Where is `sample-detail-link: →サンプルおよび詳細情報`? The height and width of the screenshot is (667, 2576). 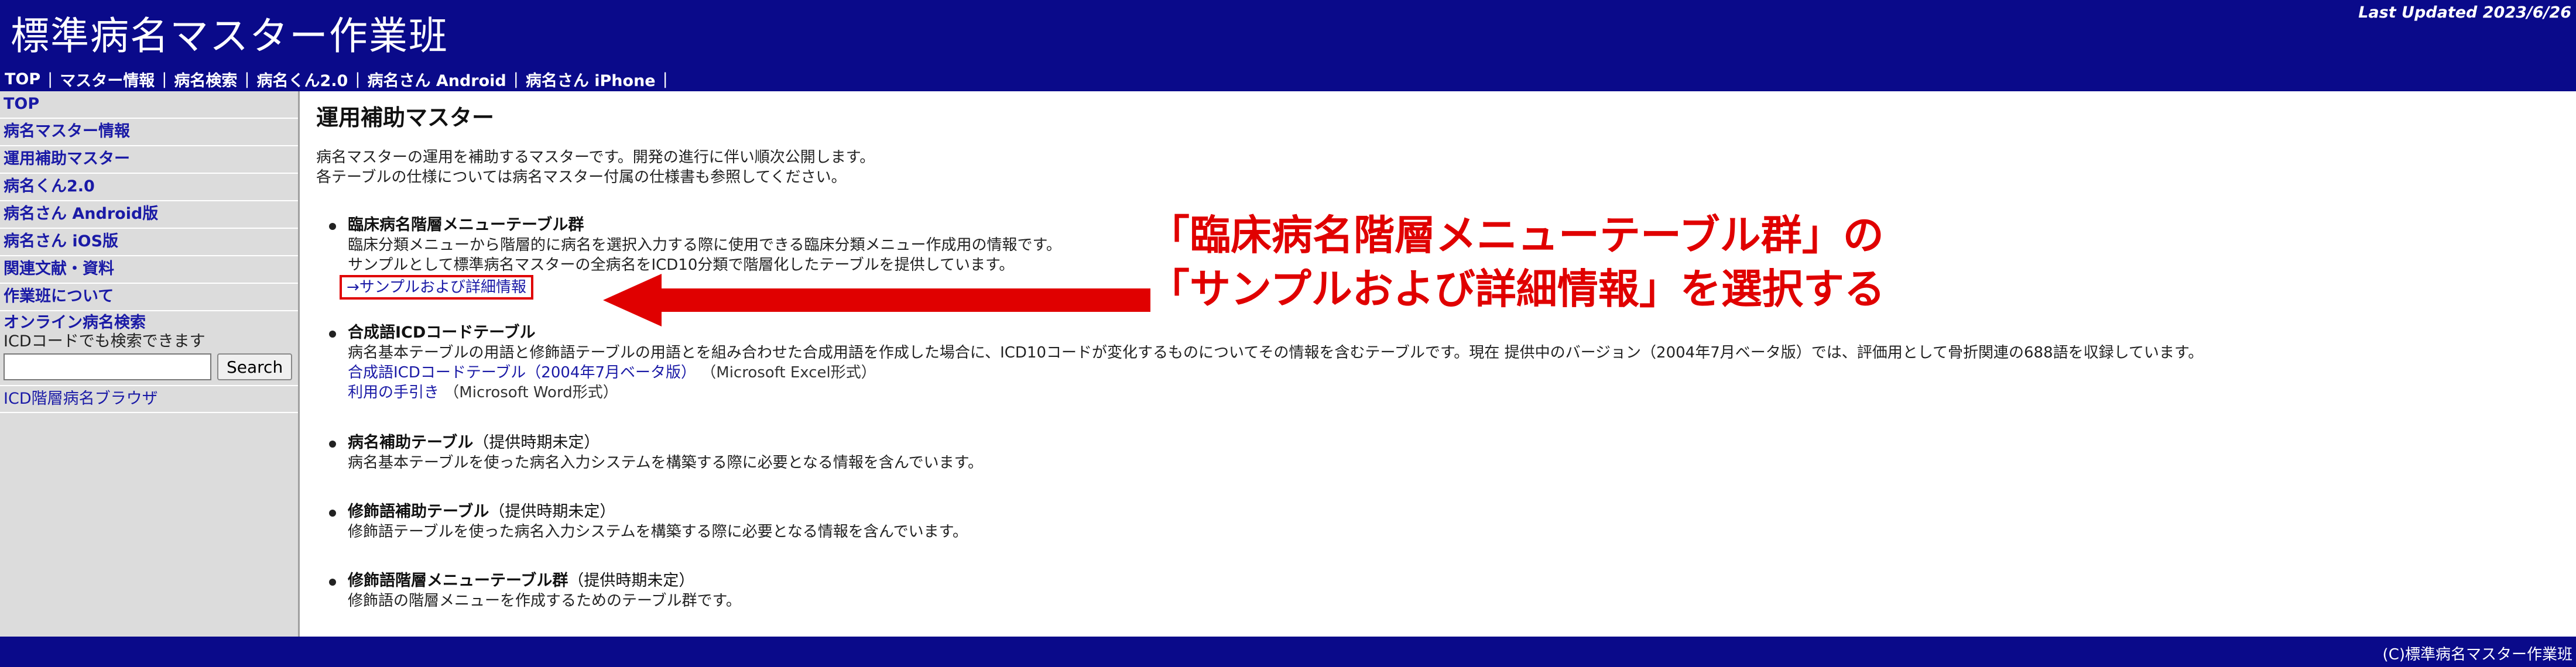 sample-detail-link: →サンプルおよび詳細情報 is located at coordinates (437, 288).